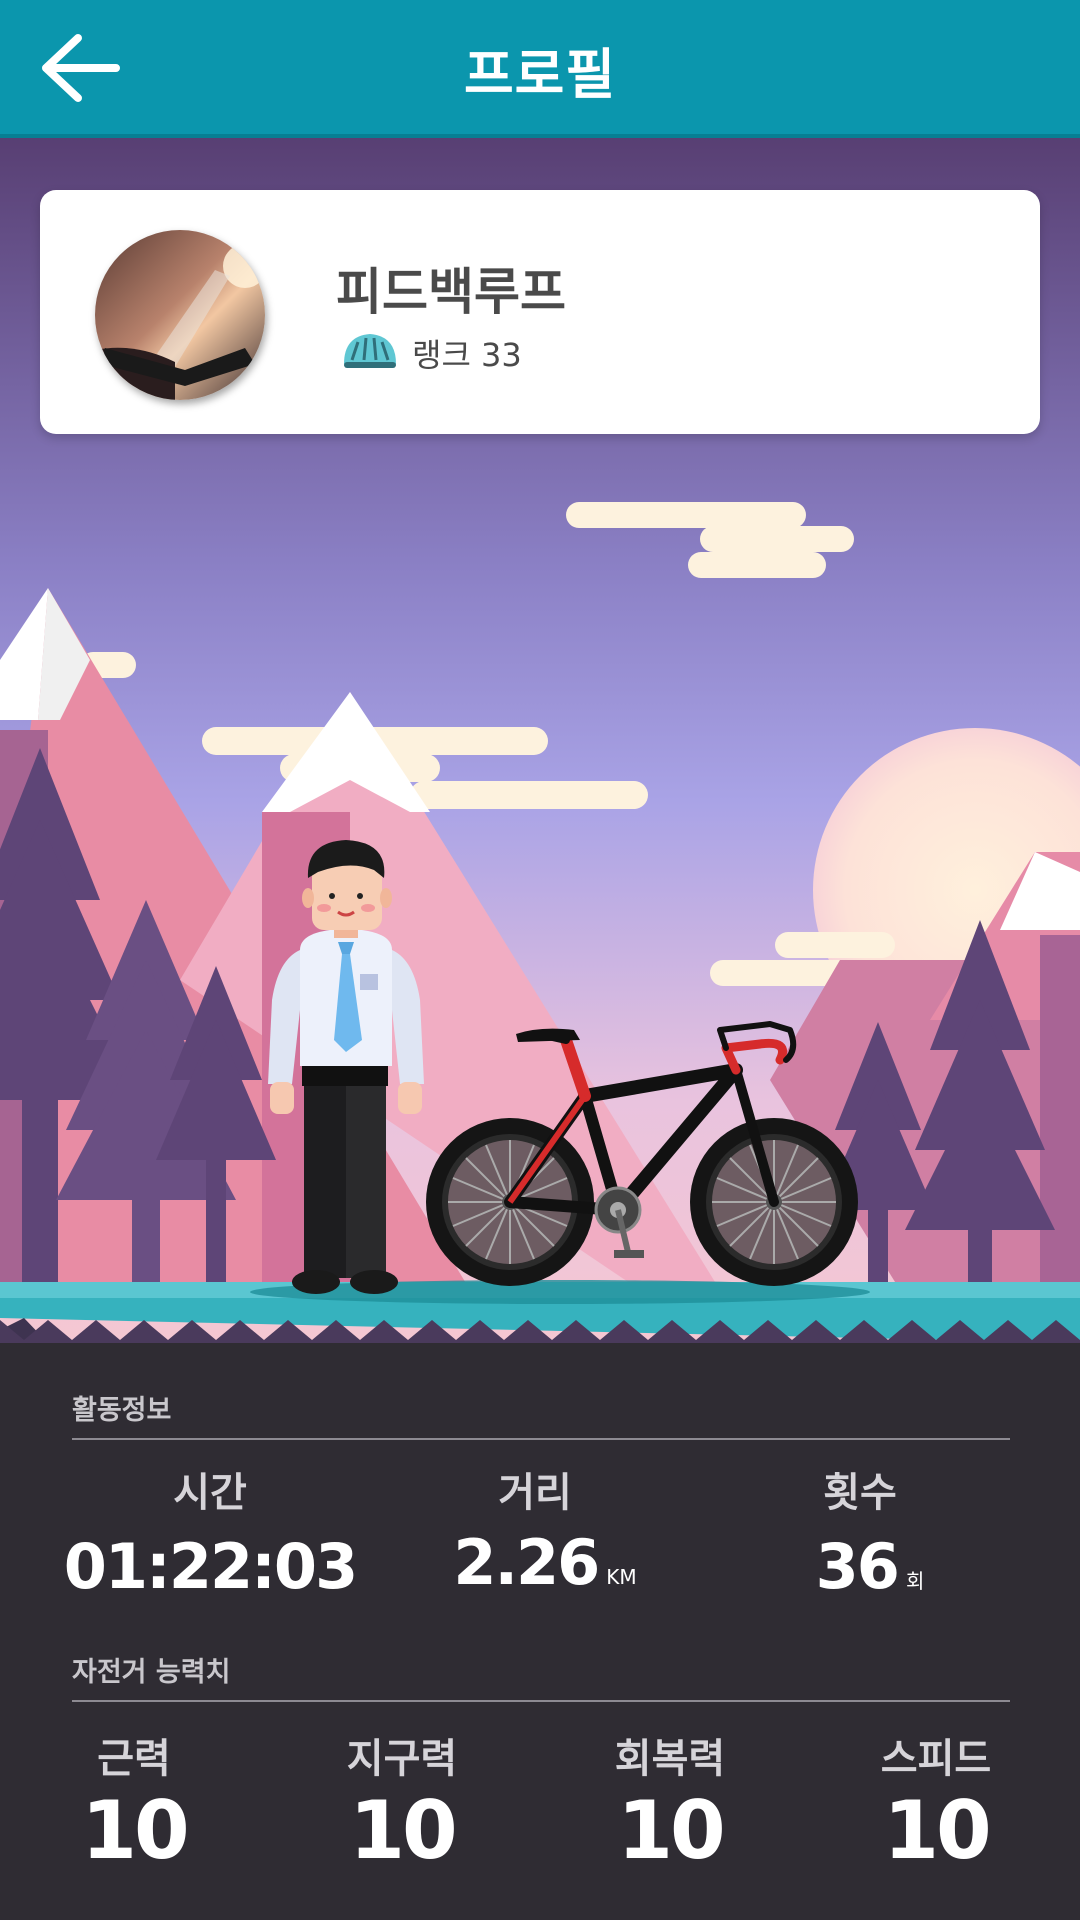 This screenshot has height=1920, width=1080. What do you see at coordinates (860, 1493) in the screenshot?
I see `stat-label-count: 횟수` at bounding box center [860, 1493].